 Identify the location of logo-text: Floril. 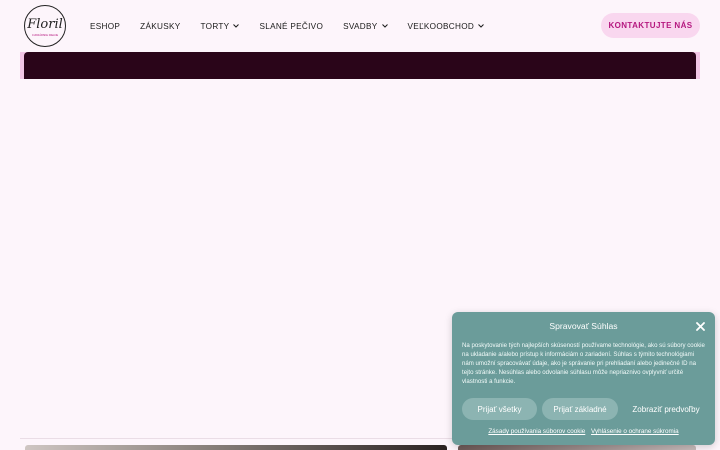
(44, 24).